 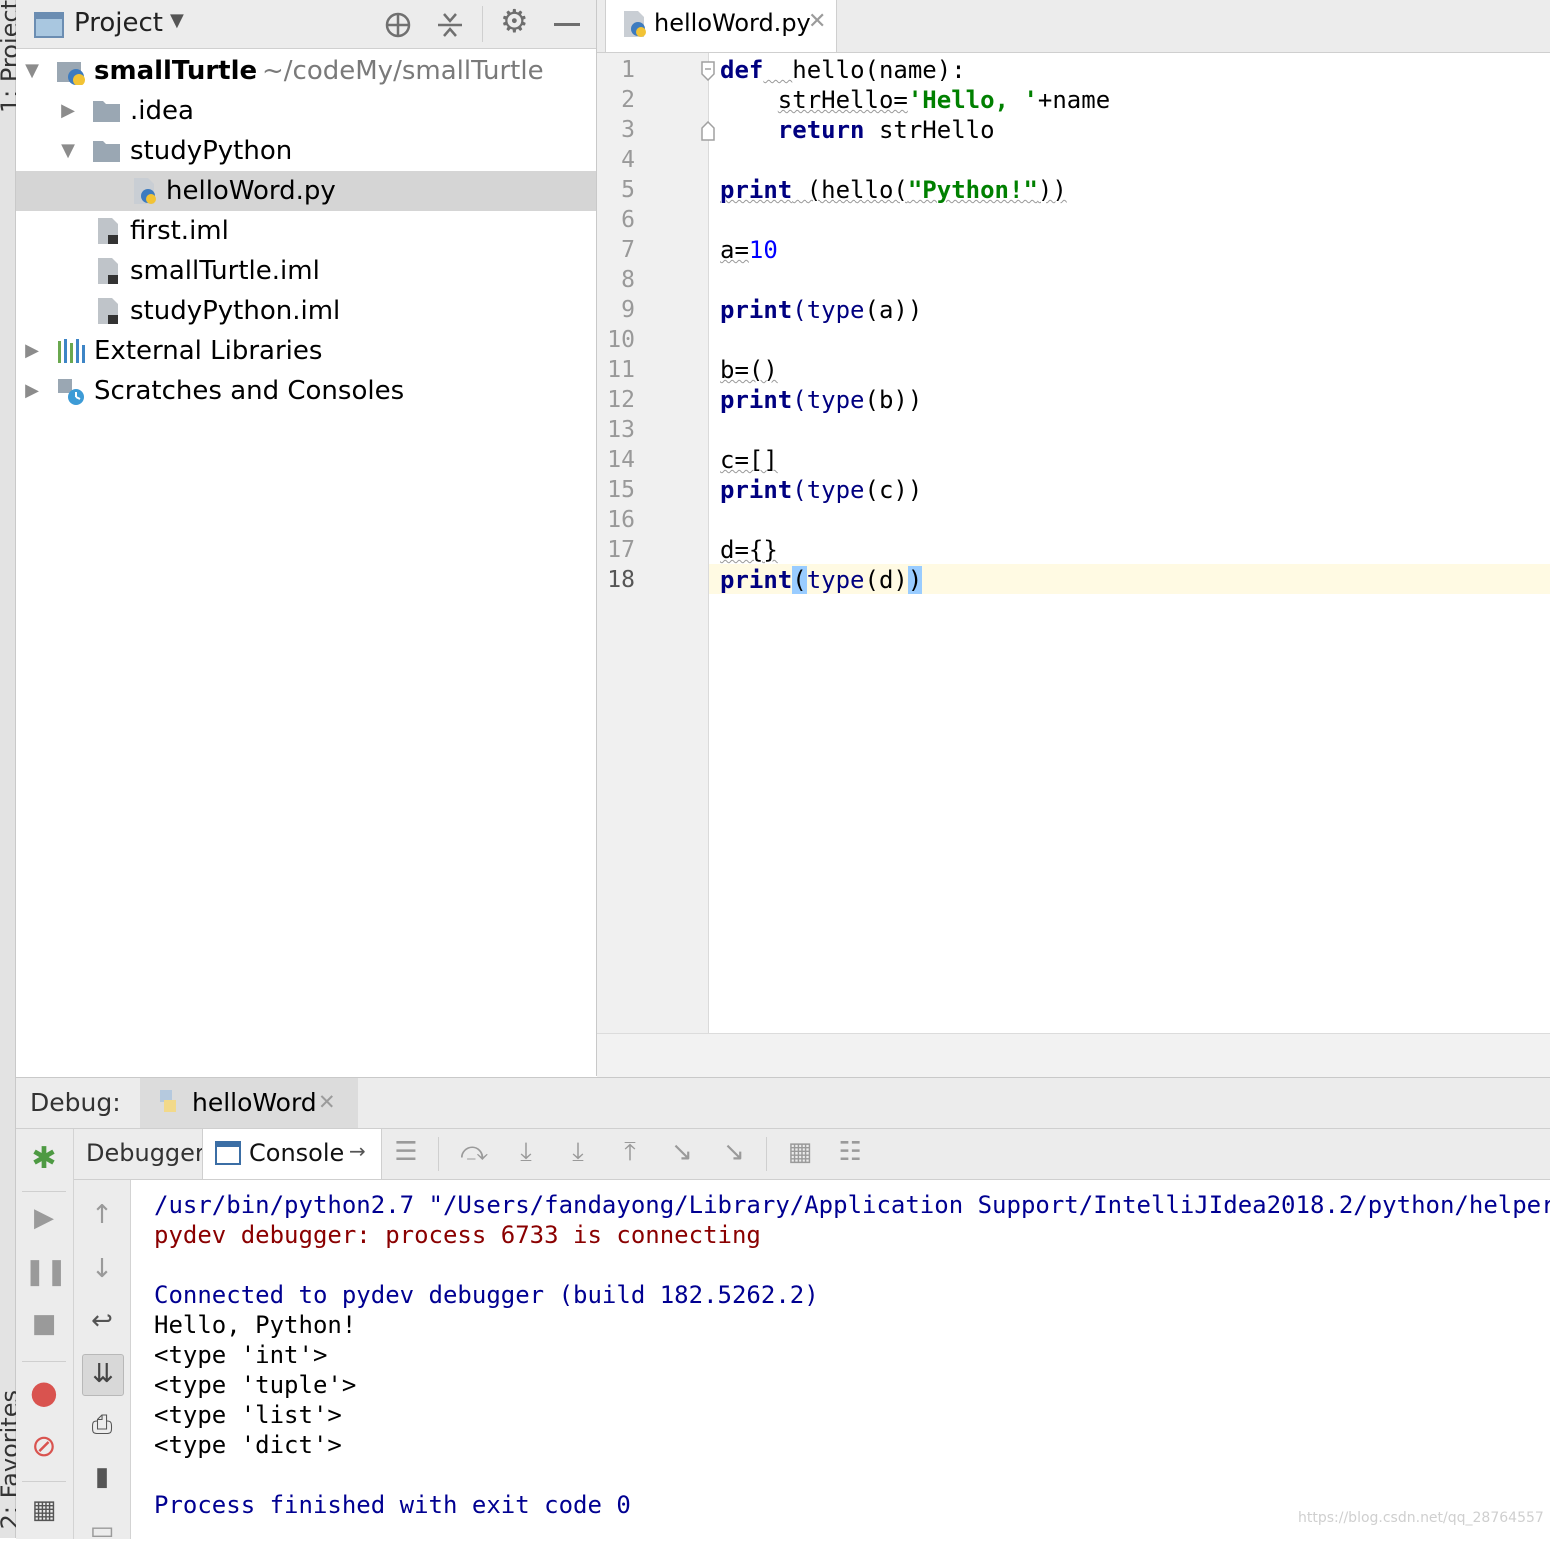 I want to click on fold-marker-icon, so click(x=708, y=71).